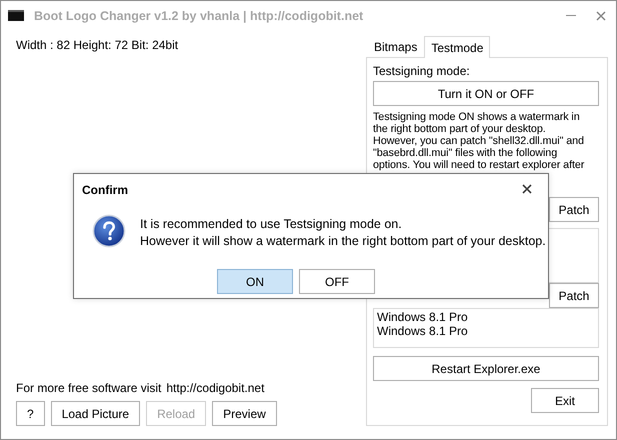 This screenshot has height=440, width=617. Describe the element at coordinates (486, 93) in the screenshot. I see `toggle-button: Turn it ON or OFF` at that location.